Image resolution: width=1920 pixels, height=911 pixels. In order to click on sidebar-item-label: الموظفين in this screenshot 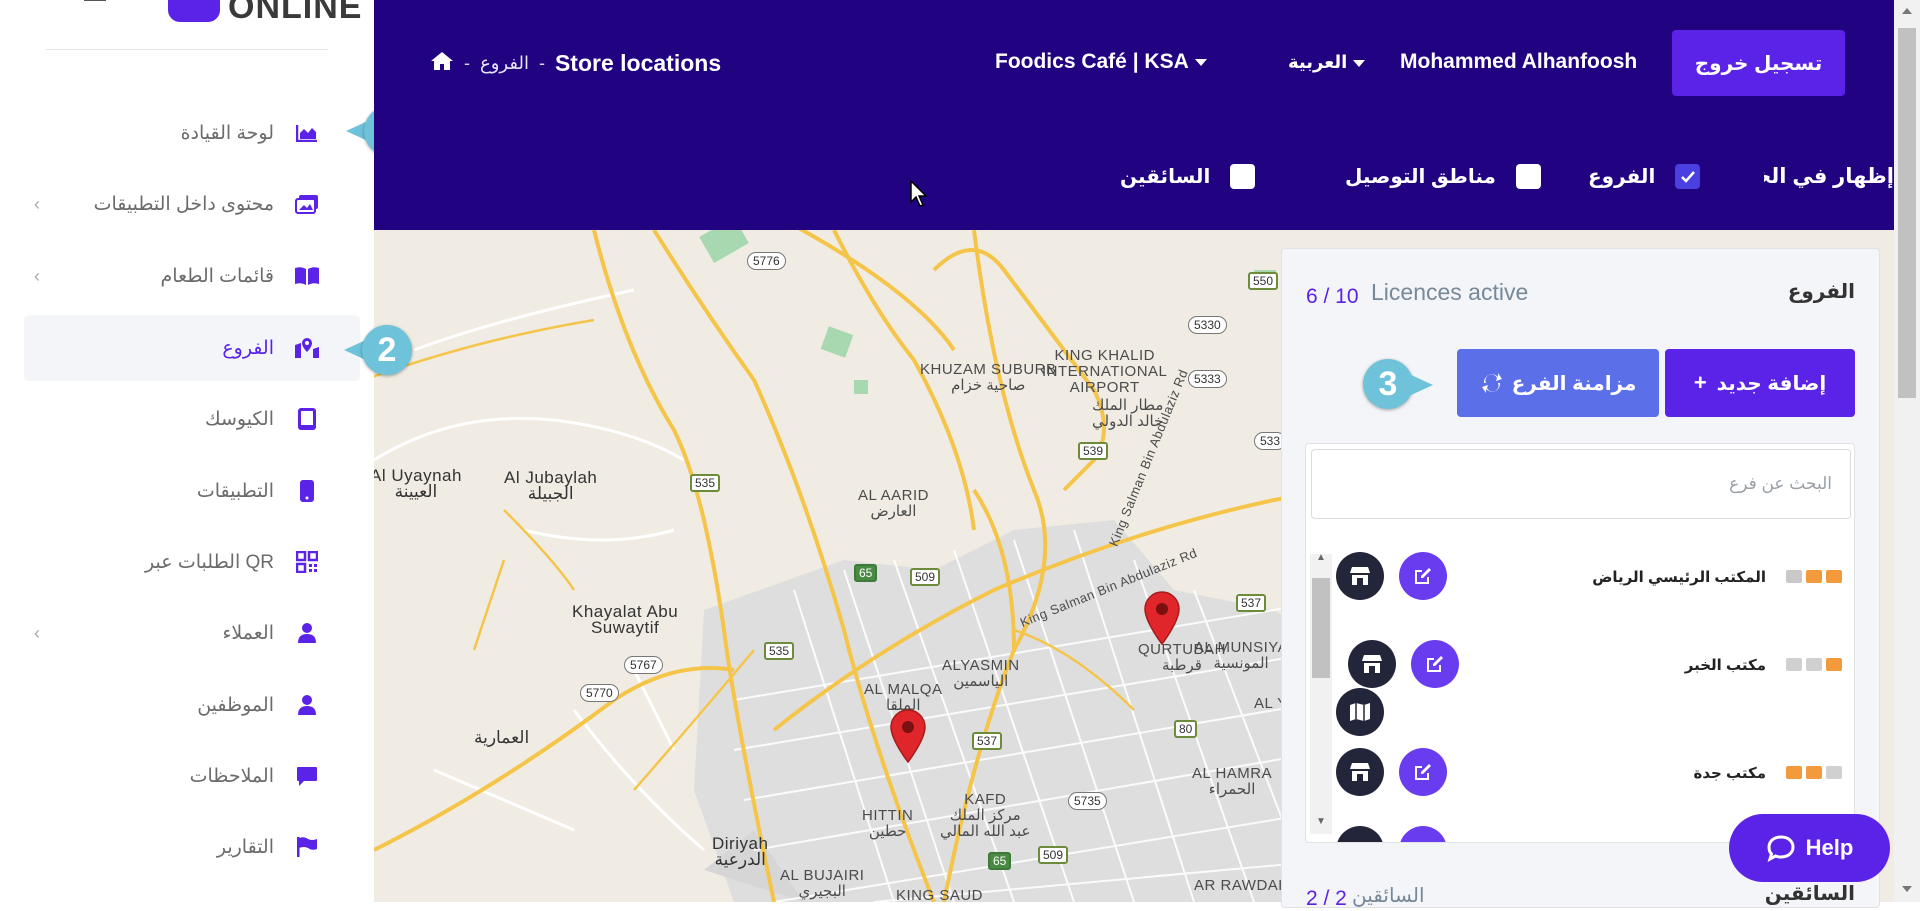, I will do `click(235, 705)`.